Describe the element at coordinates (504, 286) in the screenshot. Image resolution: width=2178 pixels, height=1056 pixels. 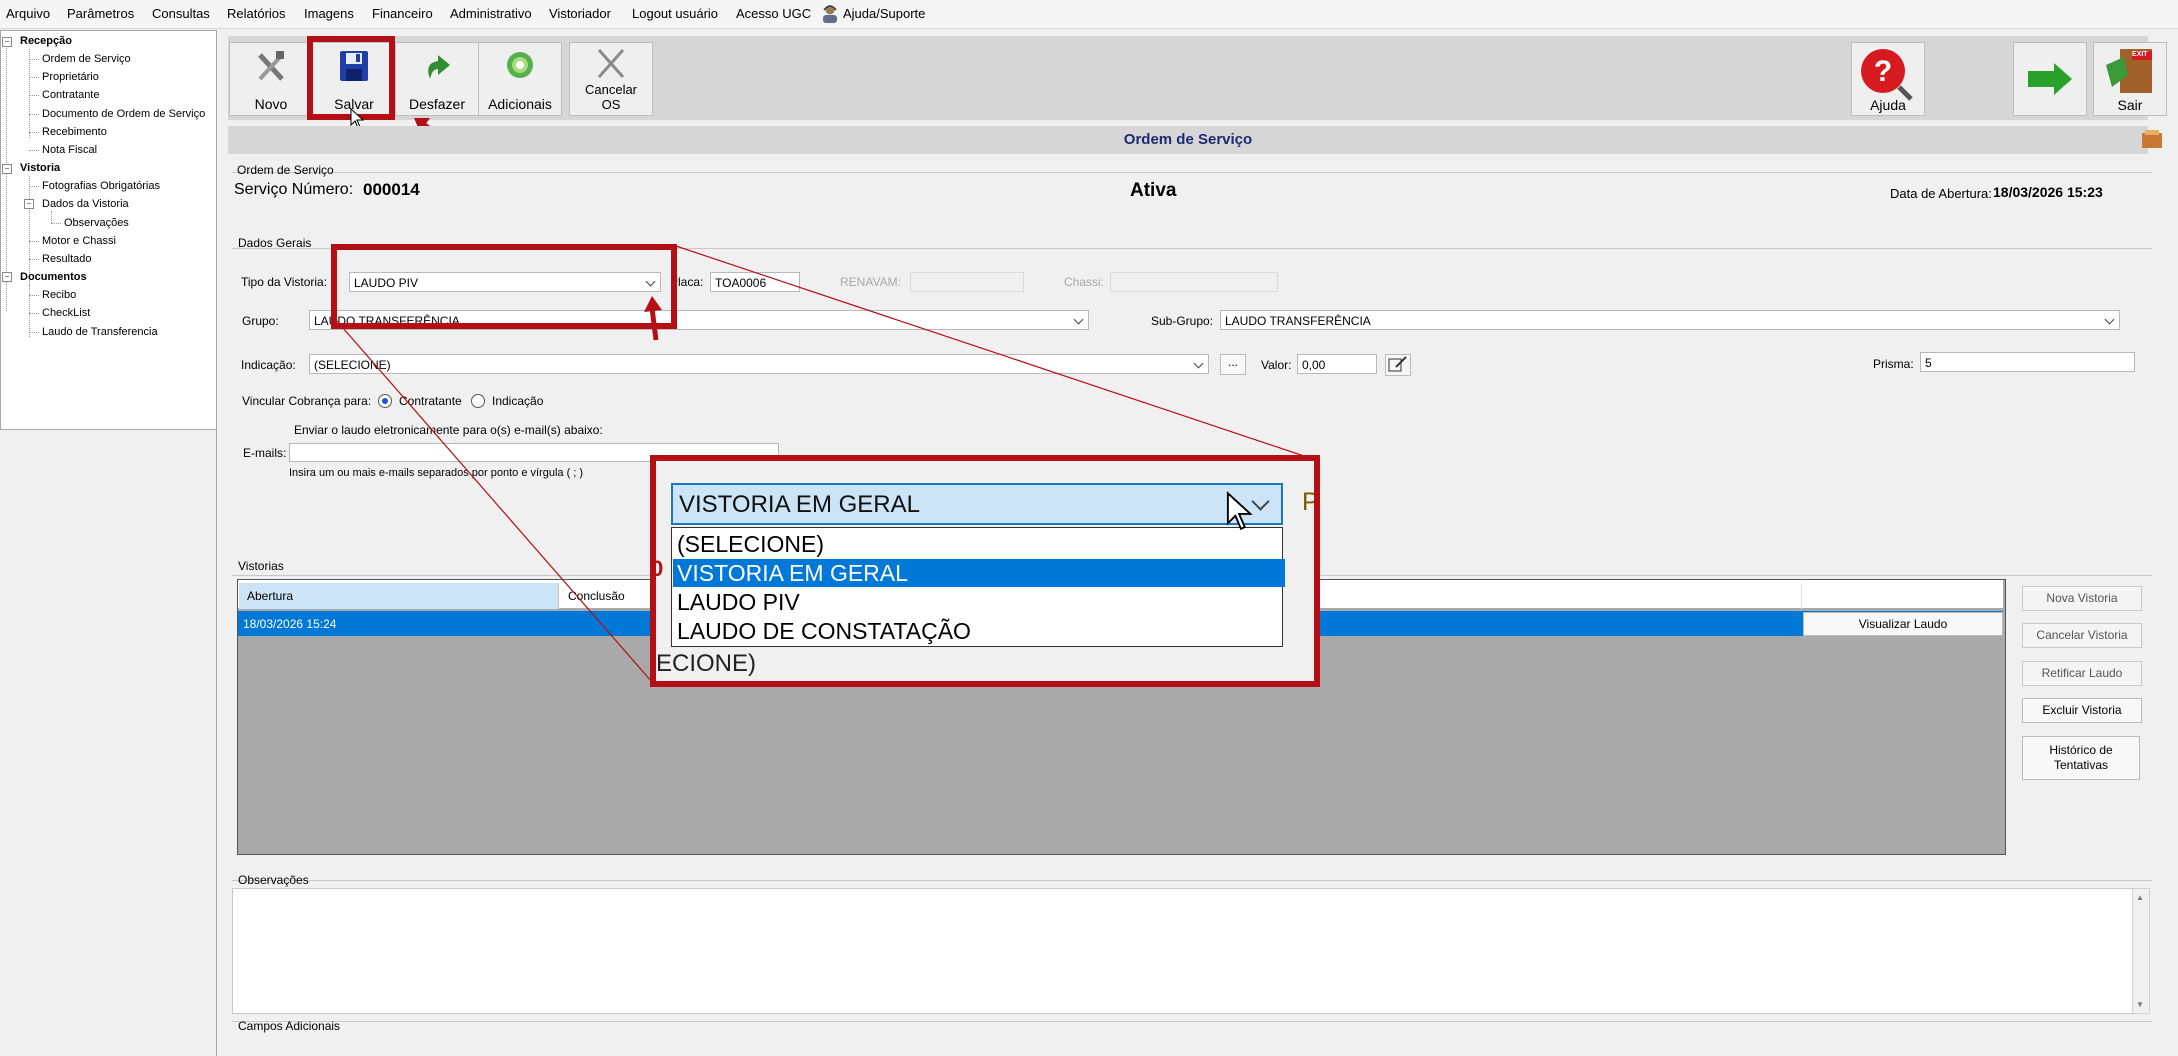
I see `highlight-tipo-vistoria` at that location.